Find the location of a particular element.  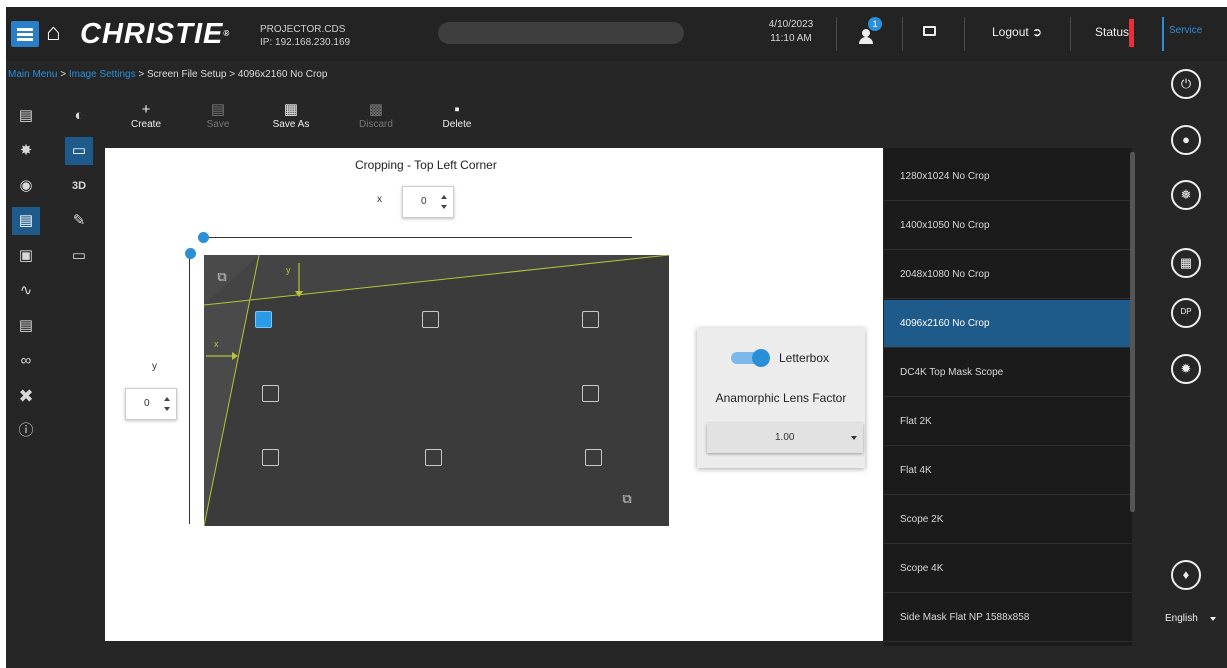

y-label: y is located at coordinates (154, 366).